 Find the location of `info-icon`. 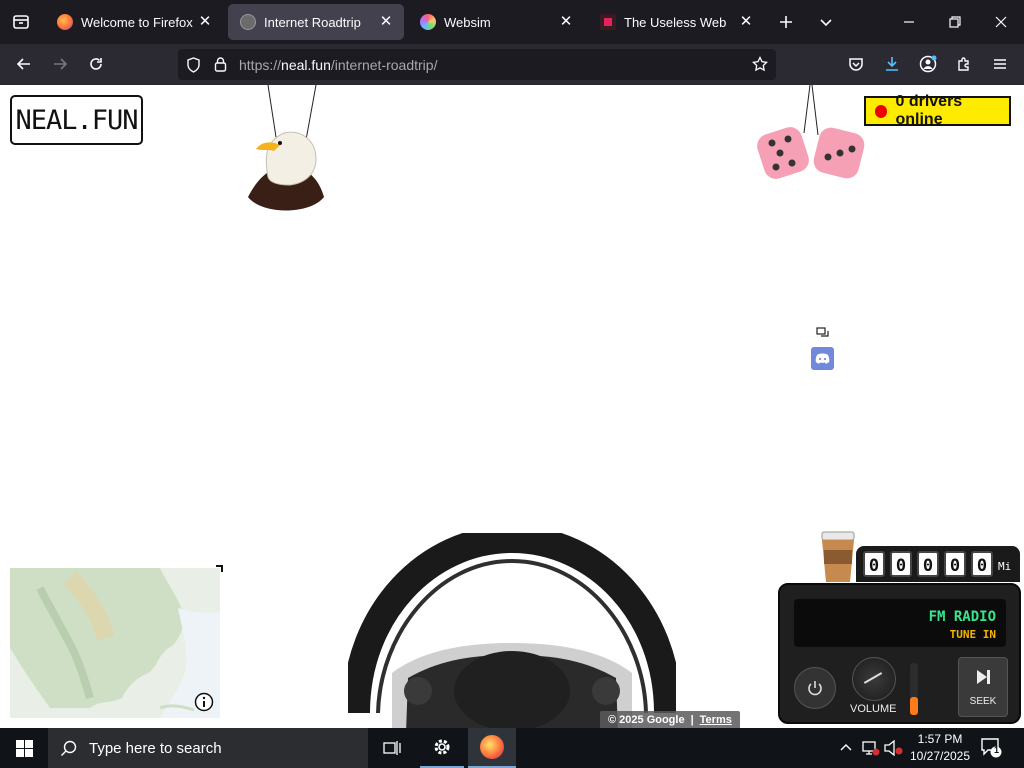

info-icon is located at coordinates (204, 702).